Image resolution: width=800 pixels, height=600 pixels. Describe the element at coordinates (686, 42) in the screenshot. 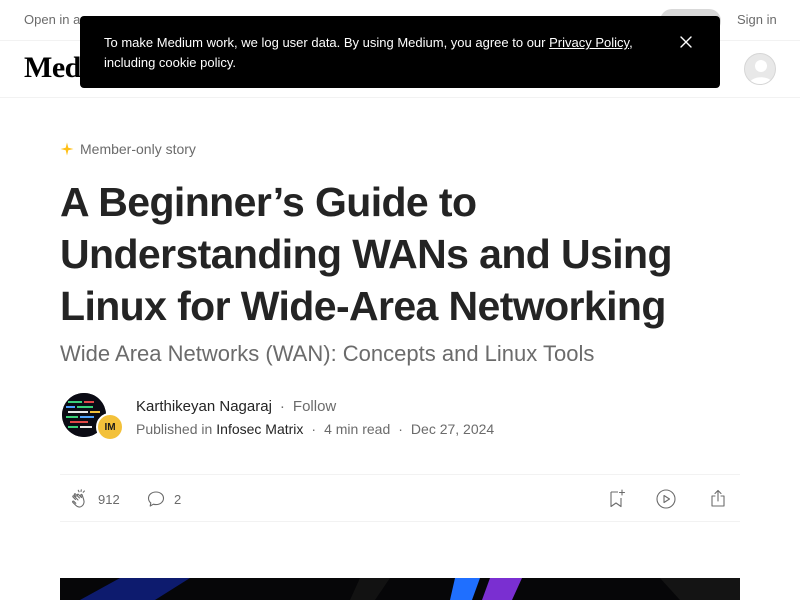

I see `close-icon` at that location.